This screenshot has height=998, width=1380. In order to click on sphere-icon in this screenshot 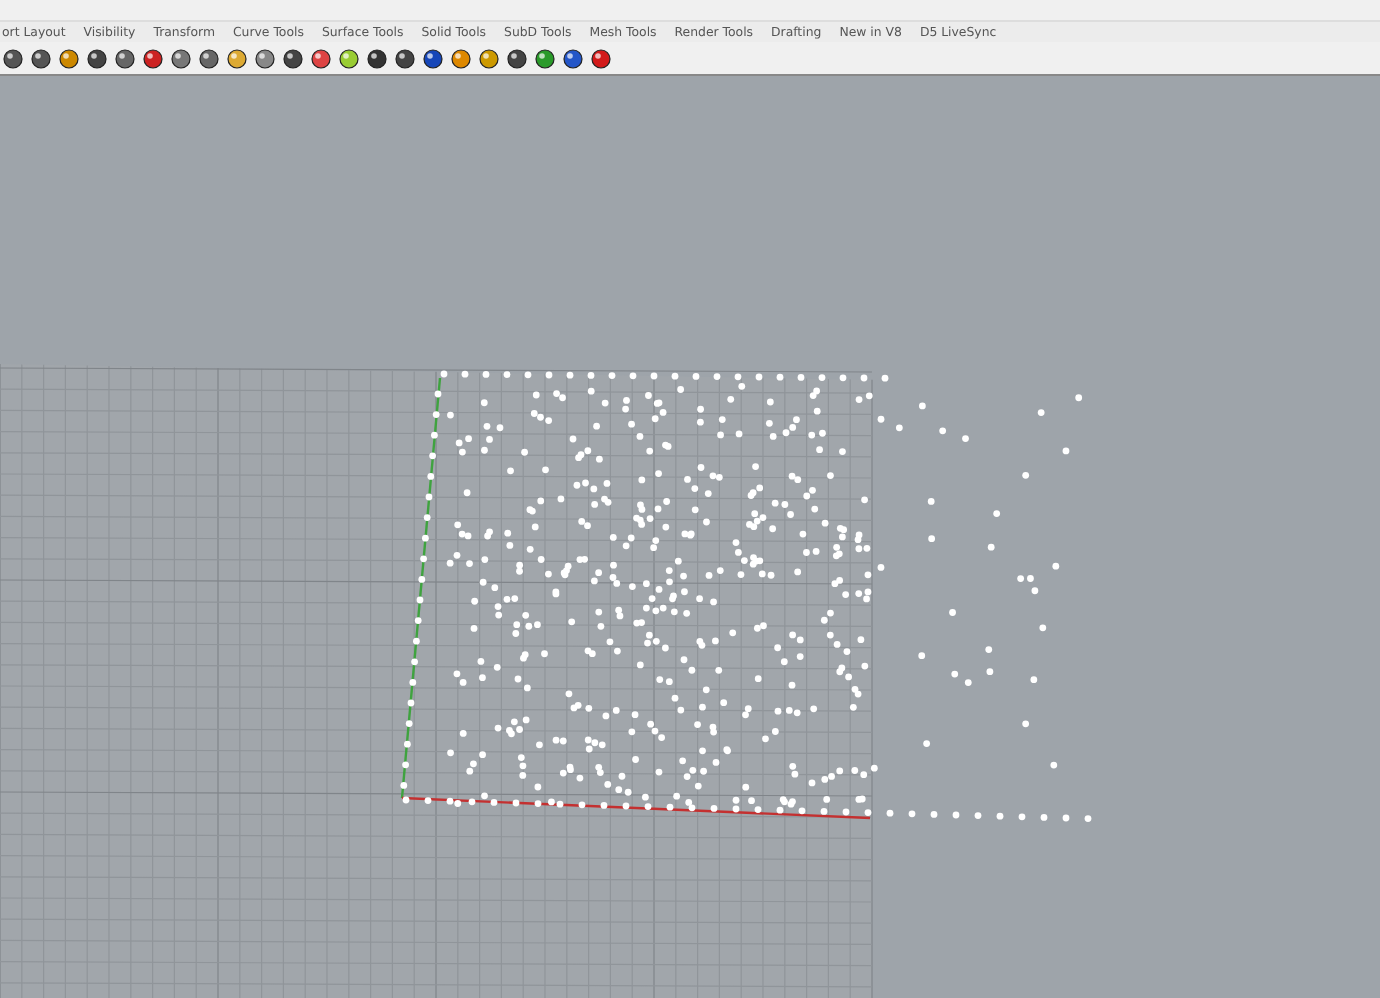, I will do `click(377, 58)`.